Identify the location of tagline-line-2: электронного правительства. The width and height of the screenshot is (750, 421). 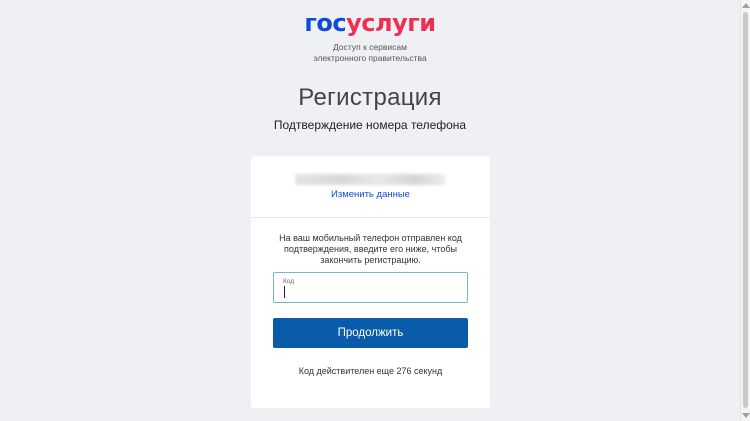
(370, 57).